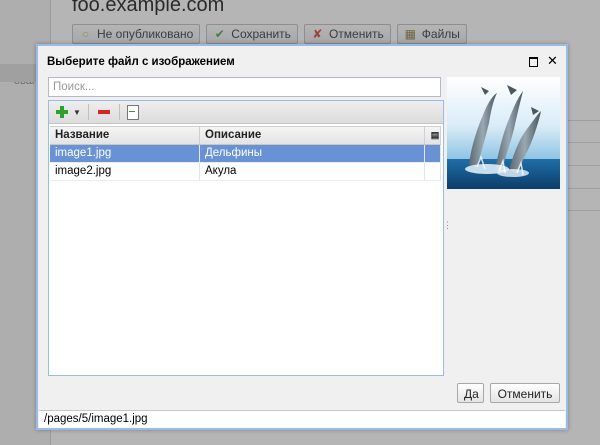 The height and width of the screenshot is (445, 600). I want to click on dropdown-arrow-icon: ▼, so click(77, 112).